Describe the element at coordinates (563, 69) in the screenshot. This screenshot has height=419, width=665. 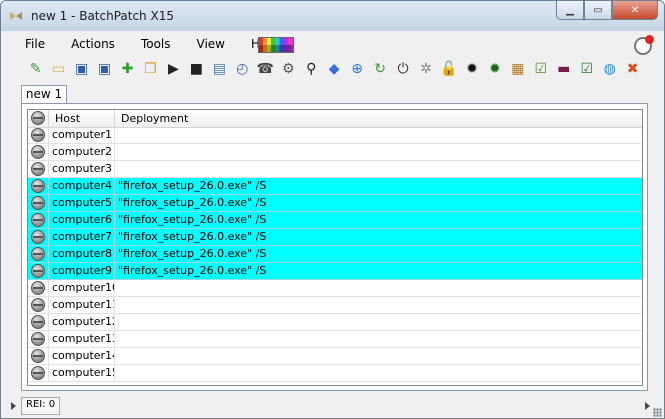
I see `toolbar-button-terminal: ▬` at that location.